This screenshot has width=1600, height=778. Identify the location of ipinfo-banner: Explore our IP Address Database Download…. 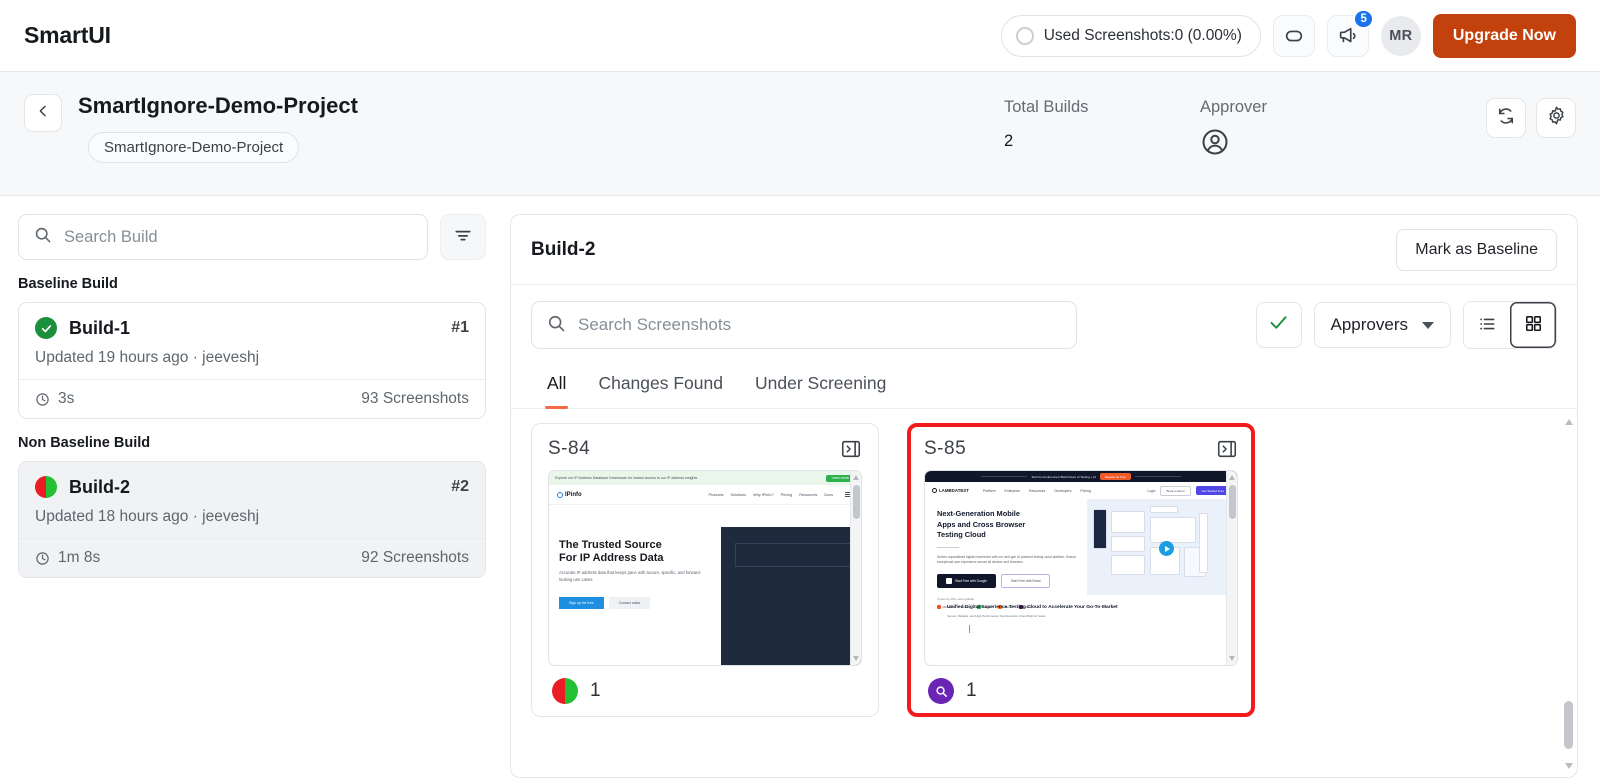
(705, 478).